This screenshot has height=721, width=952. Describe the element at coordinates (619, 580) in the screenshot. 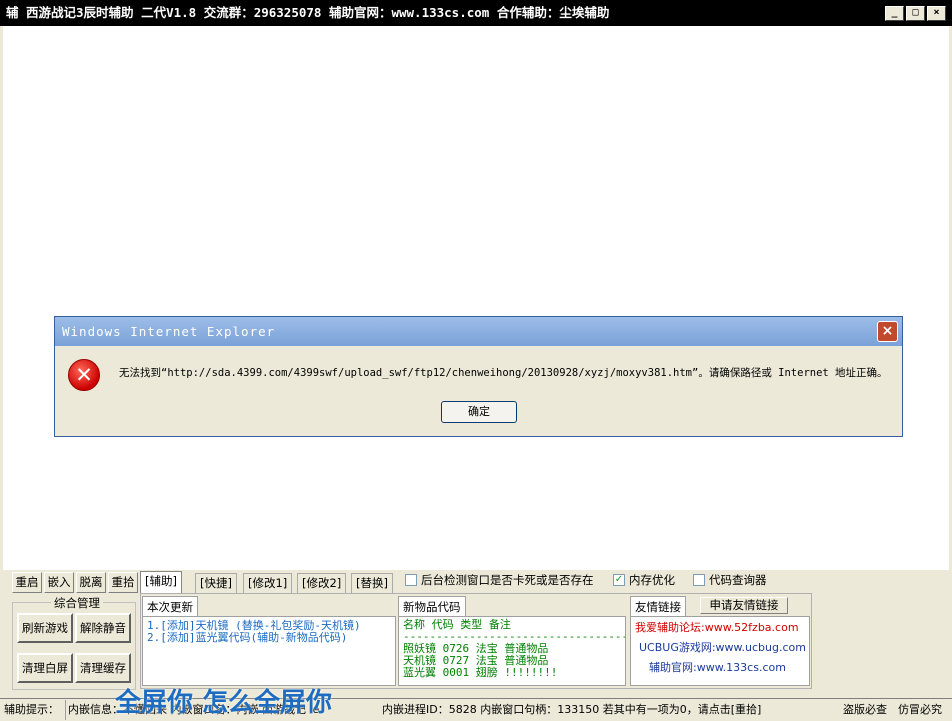

I see `mem-opt-checkbox: ✓` at that location.